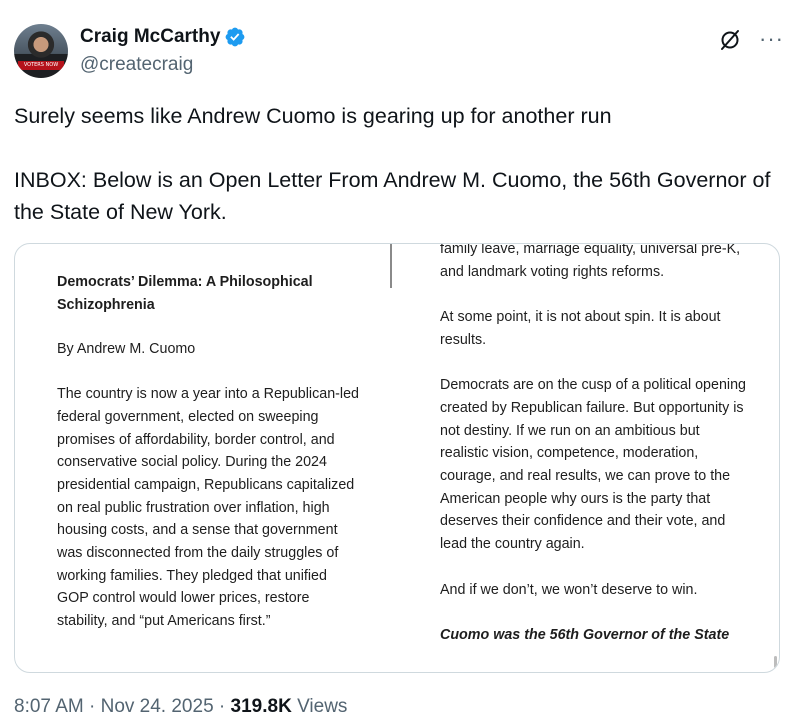  What do you see at coordinates (322, 704) in the screenshot?
I see `views-label: Views` at bounding box center [322, 704].